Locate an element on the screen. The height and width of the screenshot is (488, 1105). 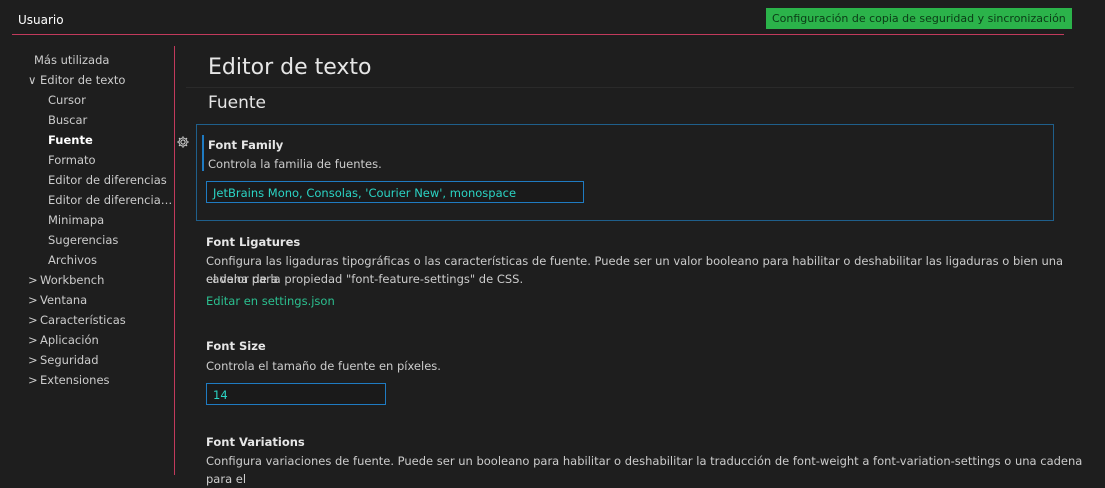
setting-title-font-size: Font Size is located at coordinates (236, 346).